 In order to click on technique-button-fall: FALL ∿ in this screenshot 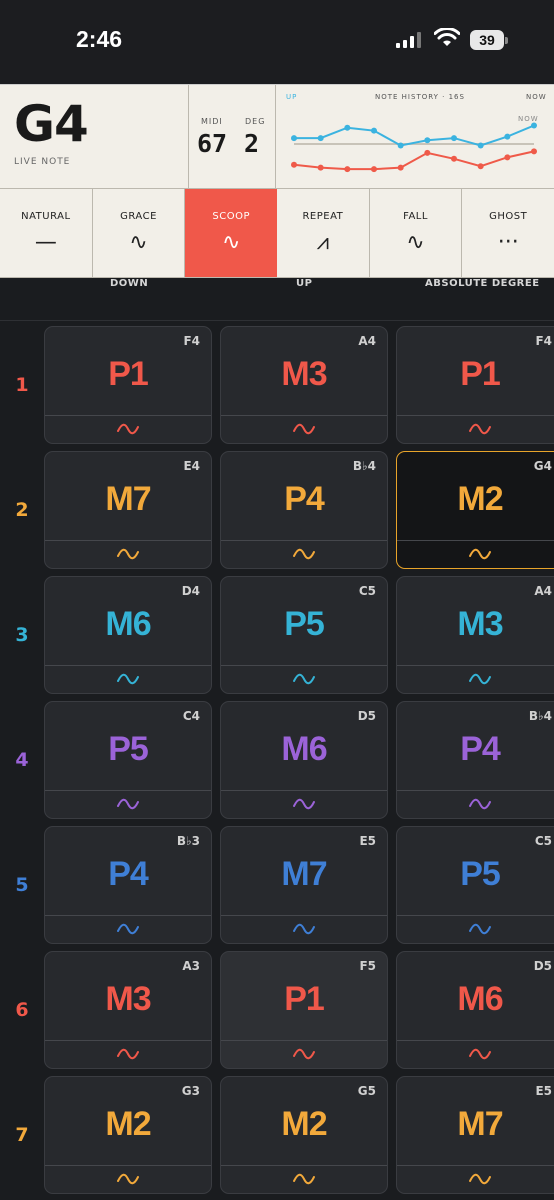, I will do `click(416, 233)`.